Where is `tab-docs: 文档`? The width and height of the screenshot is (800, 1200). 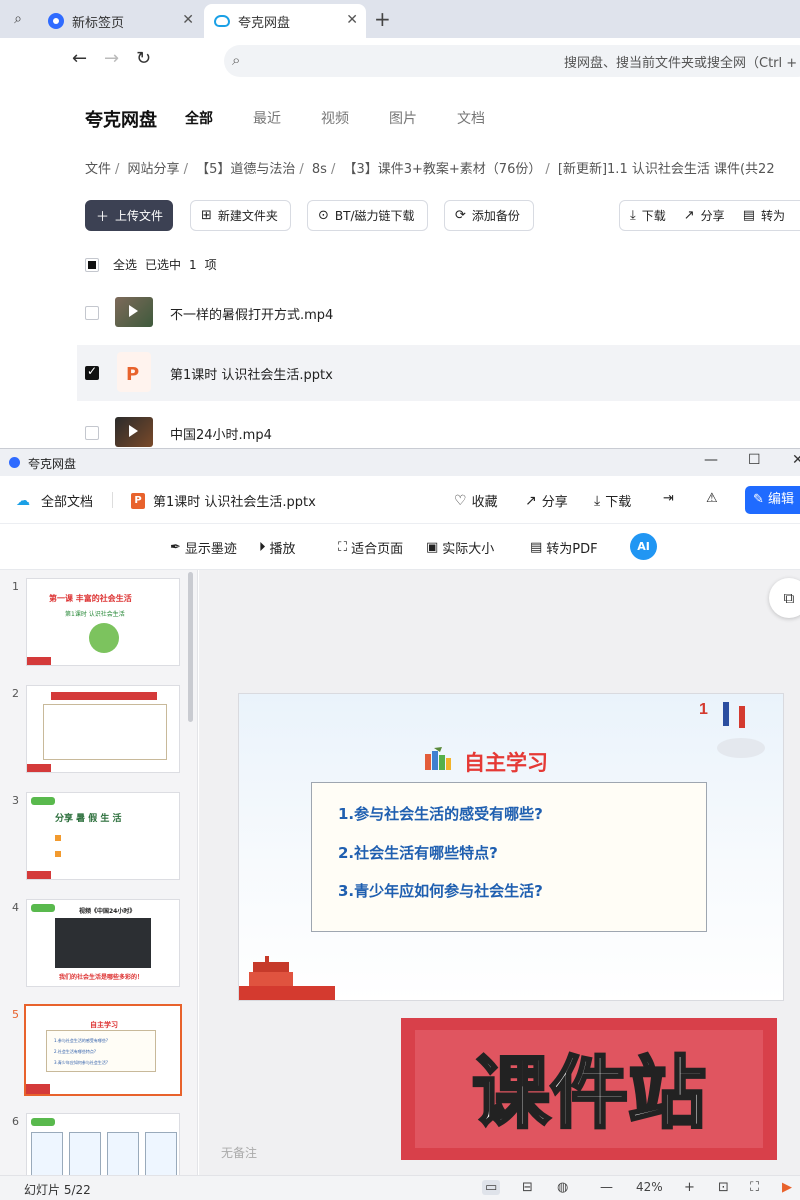
tab-docs: 文档 is located at coordinates (471, 118).